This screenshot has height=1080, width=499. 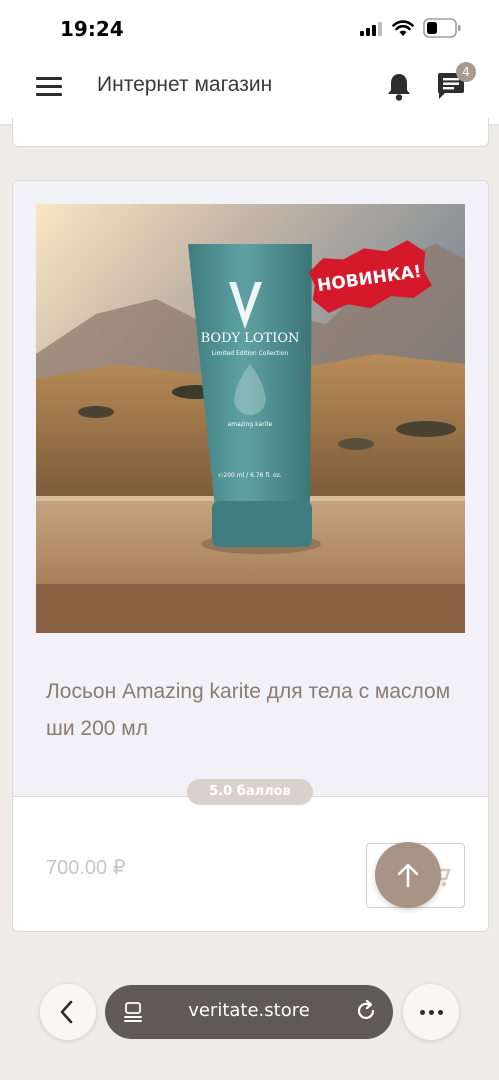 I want to click on browser-back-button, so click(x=68, y=1012).